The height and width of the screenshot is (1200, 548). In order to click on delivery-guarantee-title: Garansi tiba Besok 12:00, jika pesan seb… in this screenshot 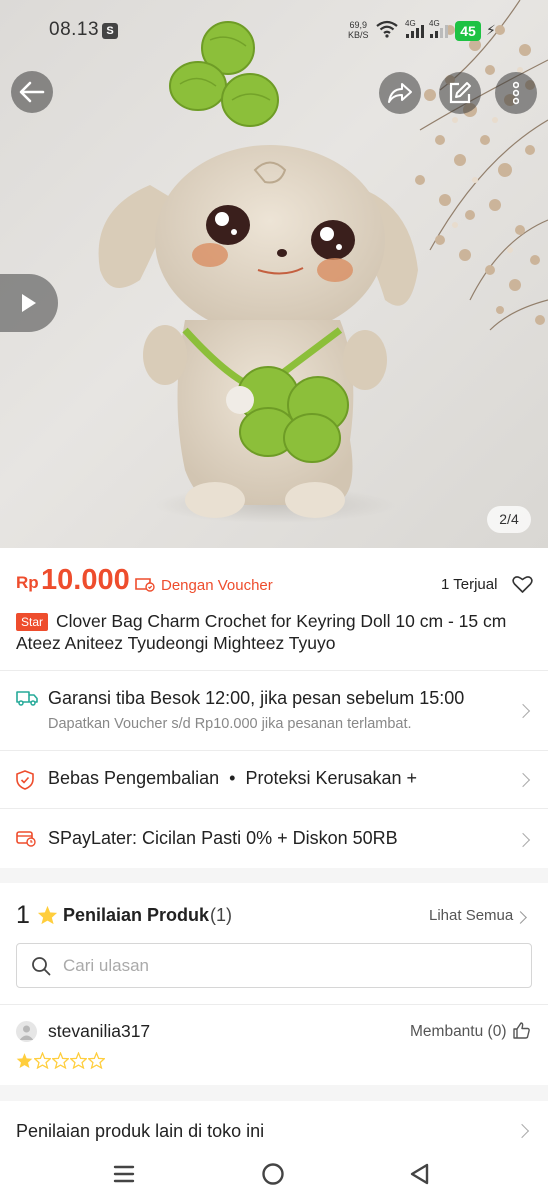, I will do `click(256, 698)`.